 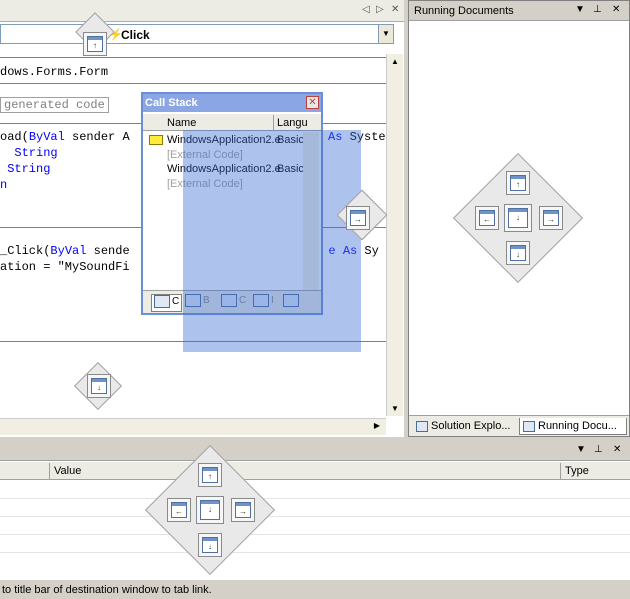 I want to click on column-name: Name, so click(x=181, y=123).